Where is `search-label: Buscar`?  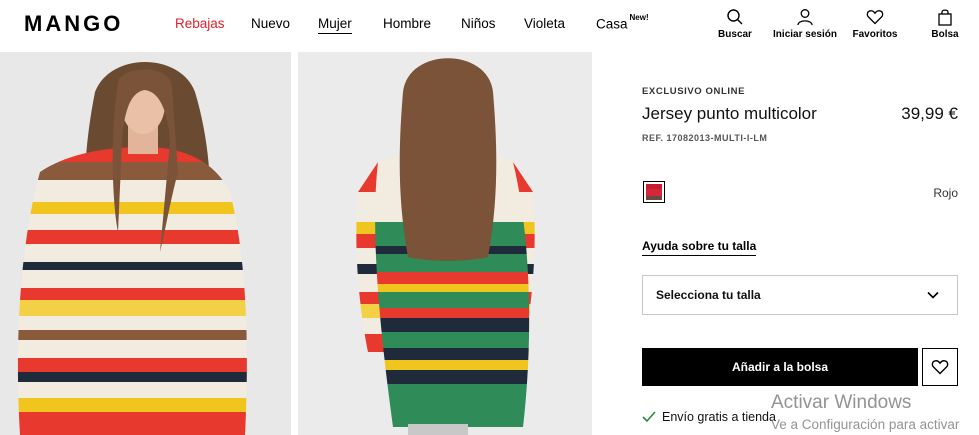
search-label: Buscar is located at coordinates (735, 34).